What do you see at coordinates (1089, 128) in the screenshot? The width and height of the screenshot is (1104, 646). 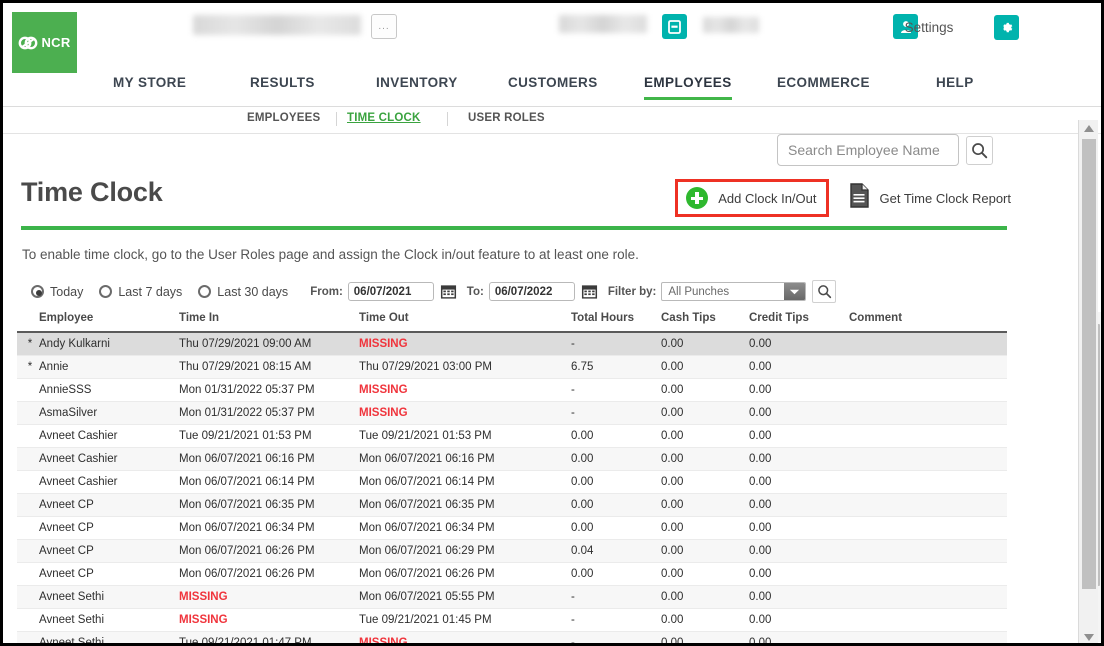 I see `page-scroll-up-icon` at bounding box center [1089, 128].